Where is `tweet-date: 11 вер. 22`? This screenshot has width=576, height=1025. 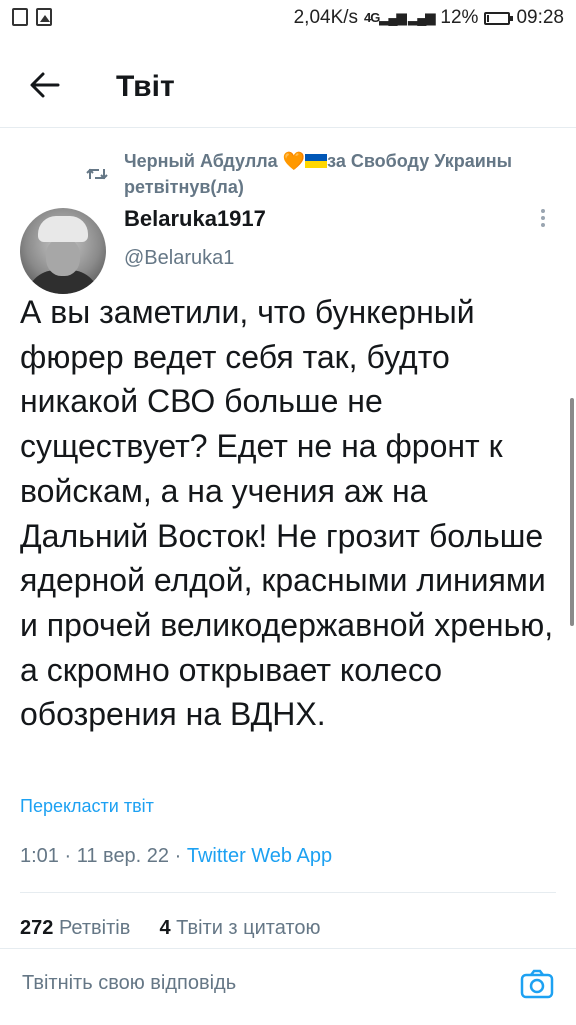
tweet-date: 11 вер. 22 is located at coordinates (123, 856).